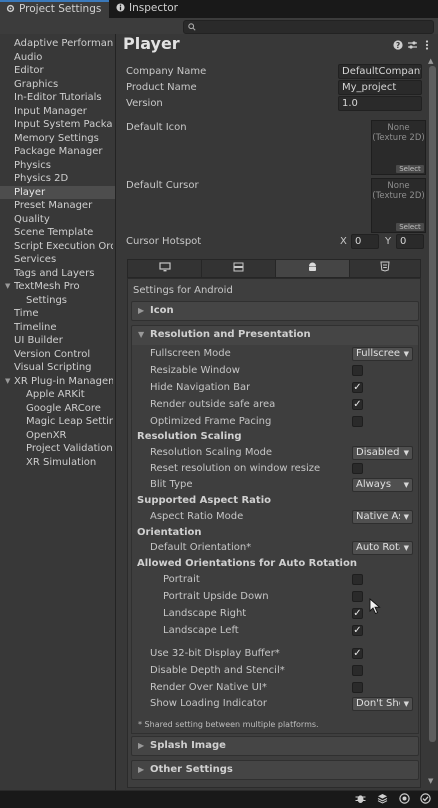 The width and height of the screenshot is (438, 808). I want to click on help-icon: ?, so click(398, 45).